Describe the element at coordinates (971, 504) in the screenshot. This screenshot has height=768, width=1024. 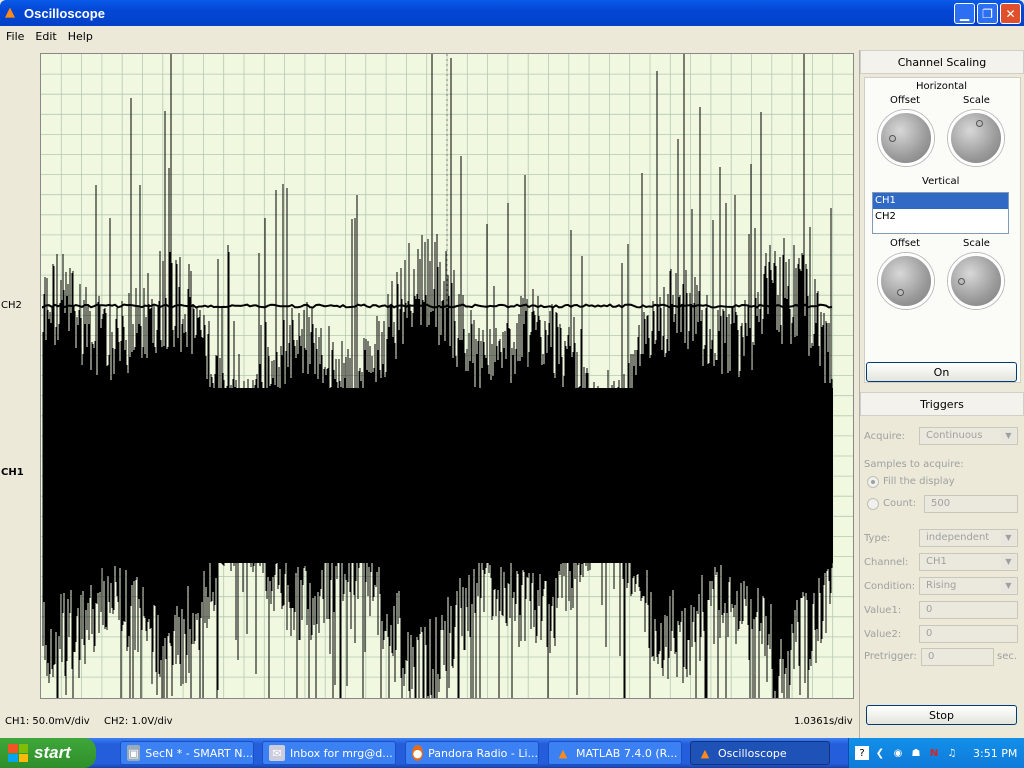
I see `count-input: 500` at that location.